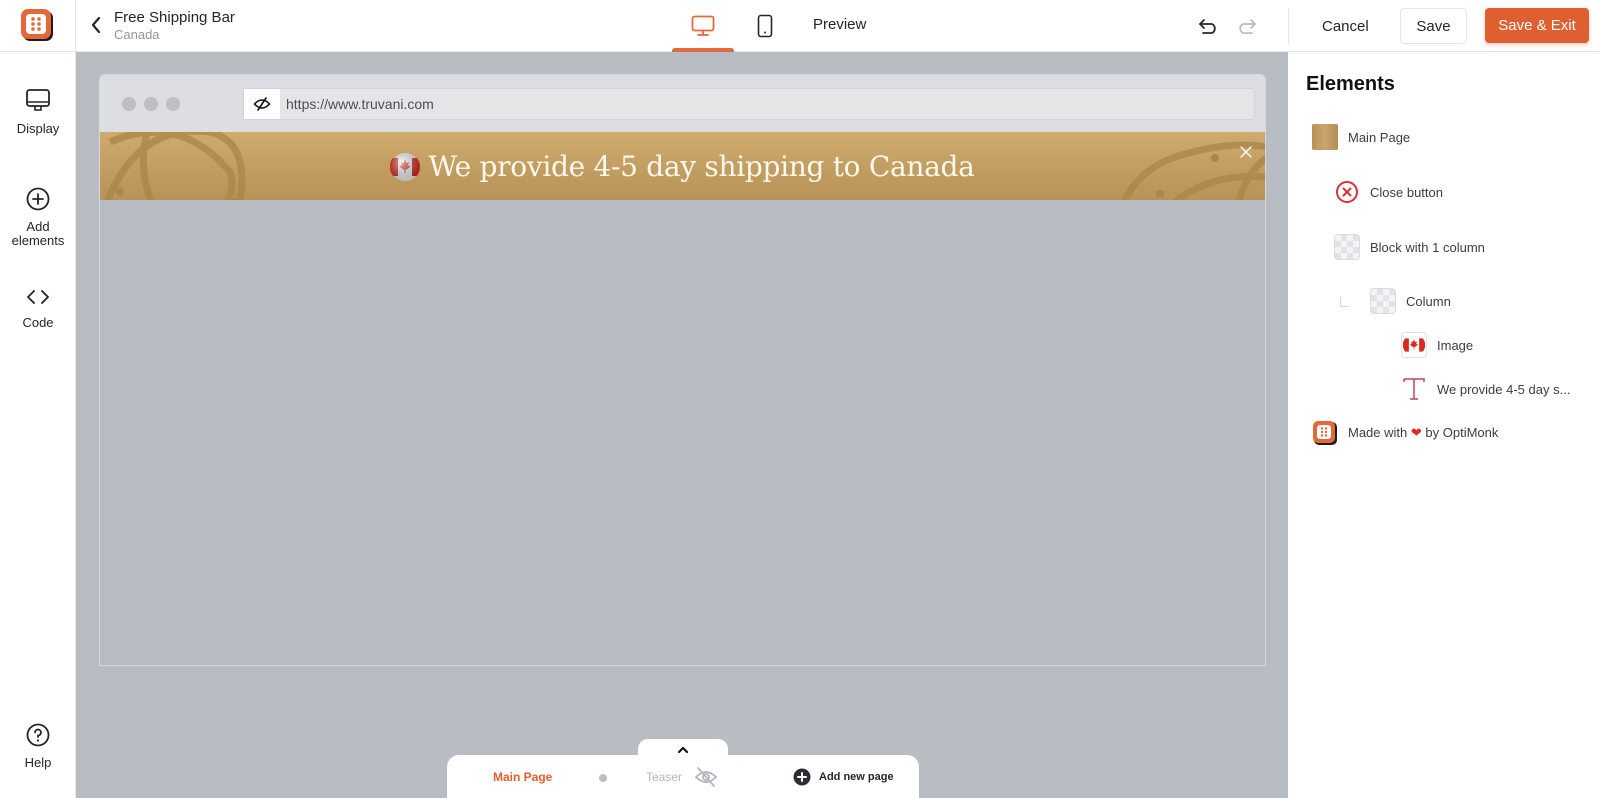  I want to click on campaign-title-block: Free Shipping Bar Canada, so click(174, 26).